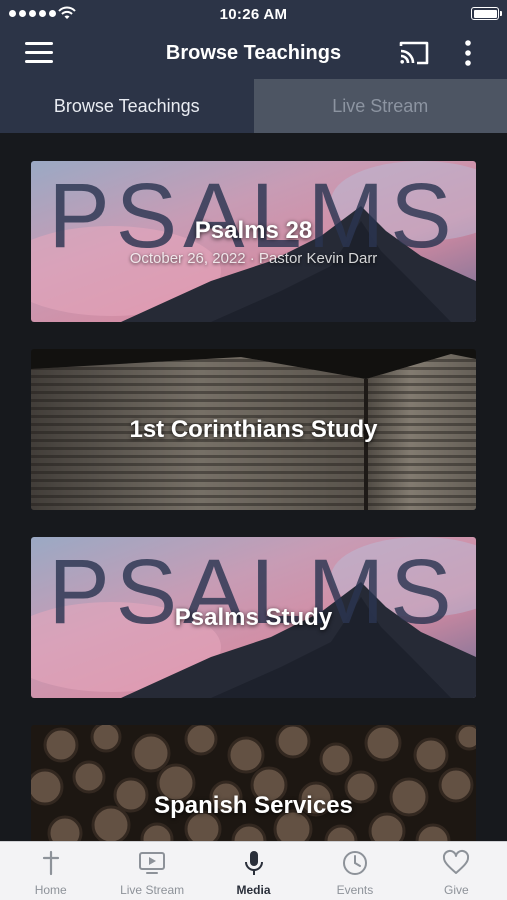 This screenshot has height=900, width=507. I want to click on status-bar: 10:26 AM, so click(253, 14).